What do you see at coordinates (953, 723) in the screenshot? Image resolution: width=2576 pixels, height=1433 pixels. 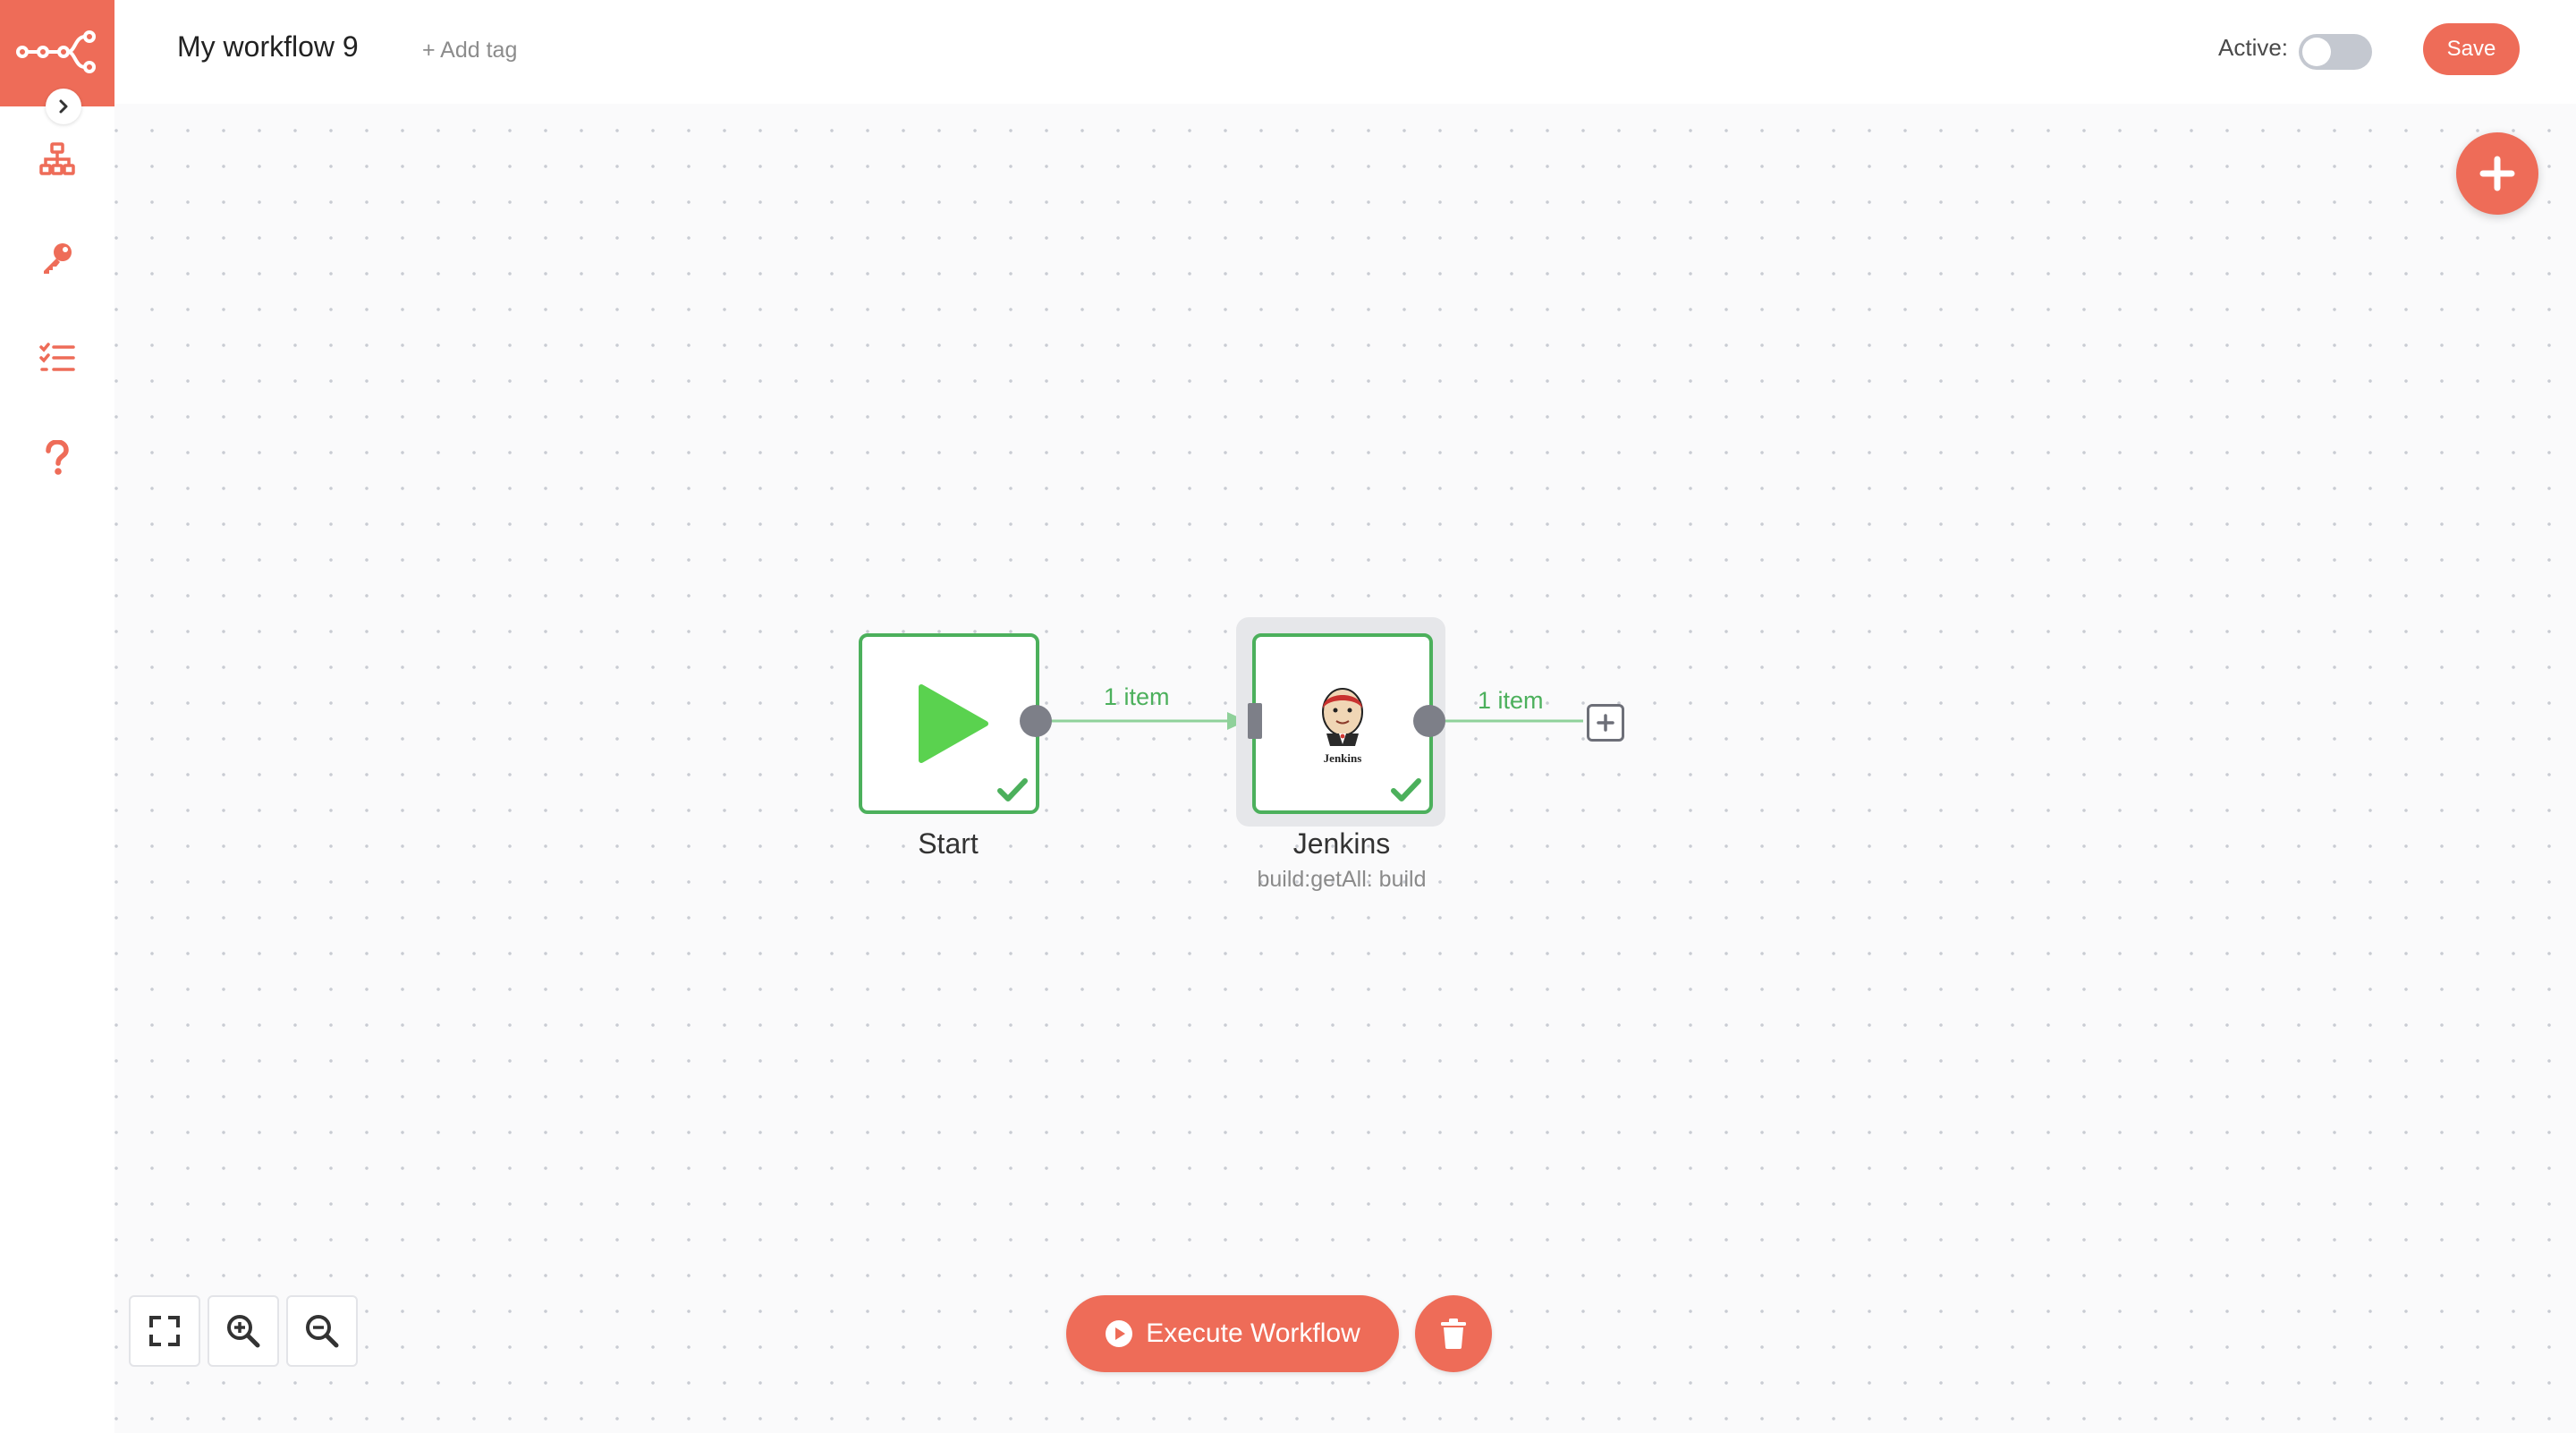 I see `play-icon` at bounding box center [953, 723].